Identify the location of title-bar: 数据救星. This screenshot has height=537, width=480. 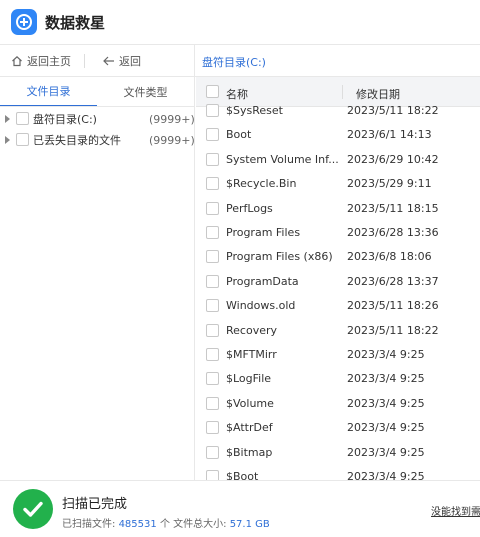
(240, 22).